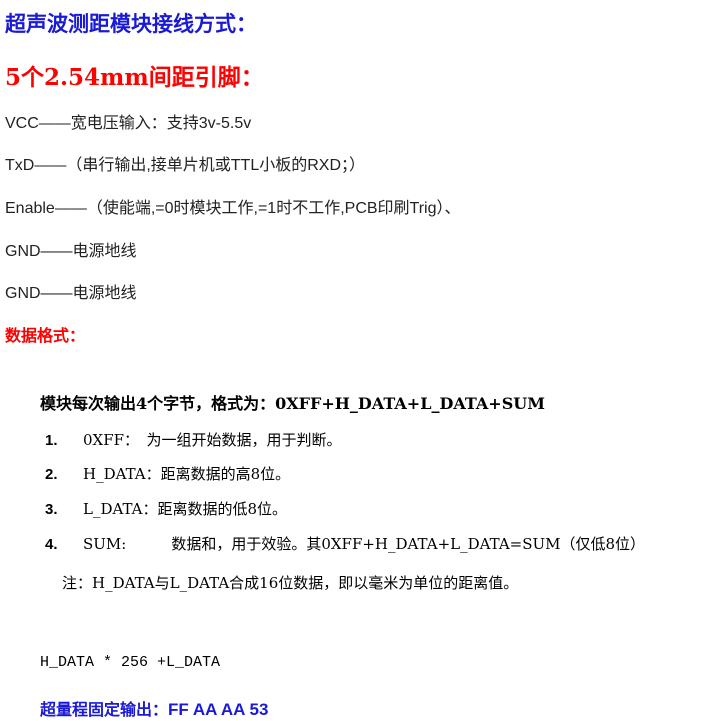  Describe the element at coordinates (51, 509) in the screenshot. I see `list-item-number: 3.` at that location.